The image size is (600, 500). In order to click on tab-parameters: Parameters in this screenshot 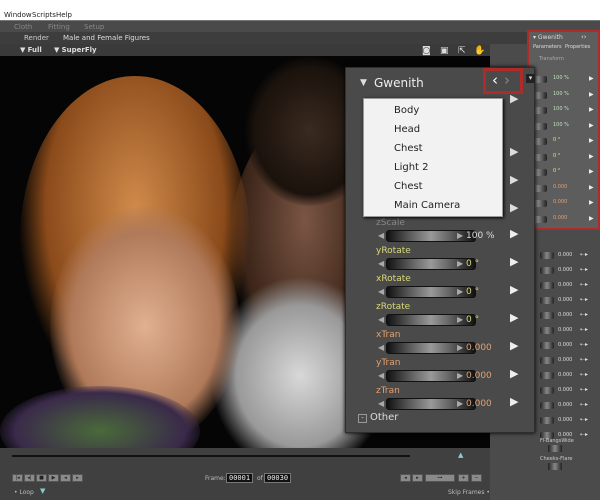, I will do `click(547, 47)`.